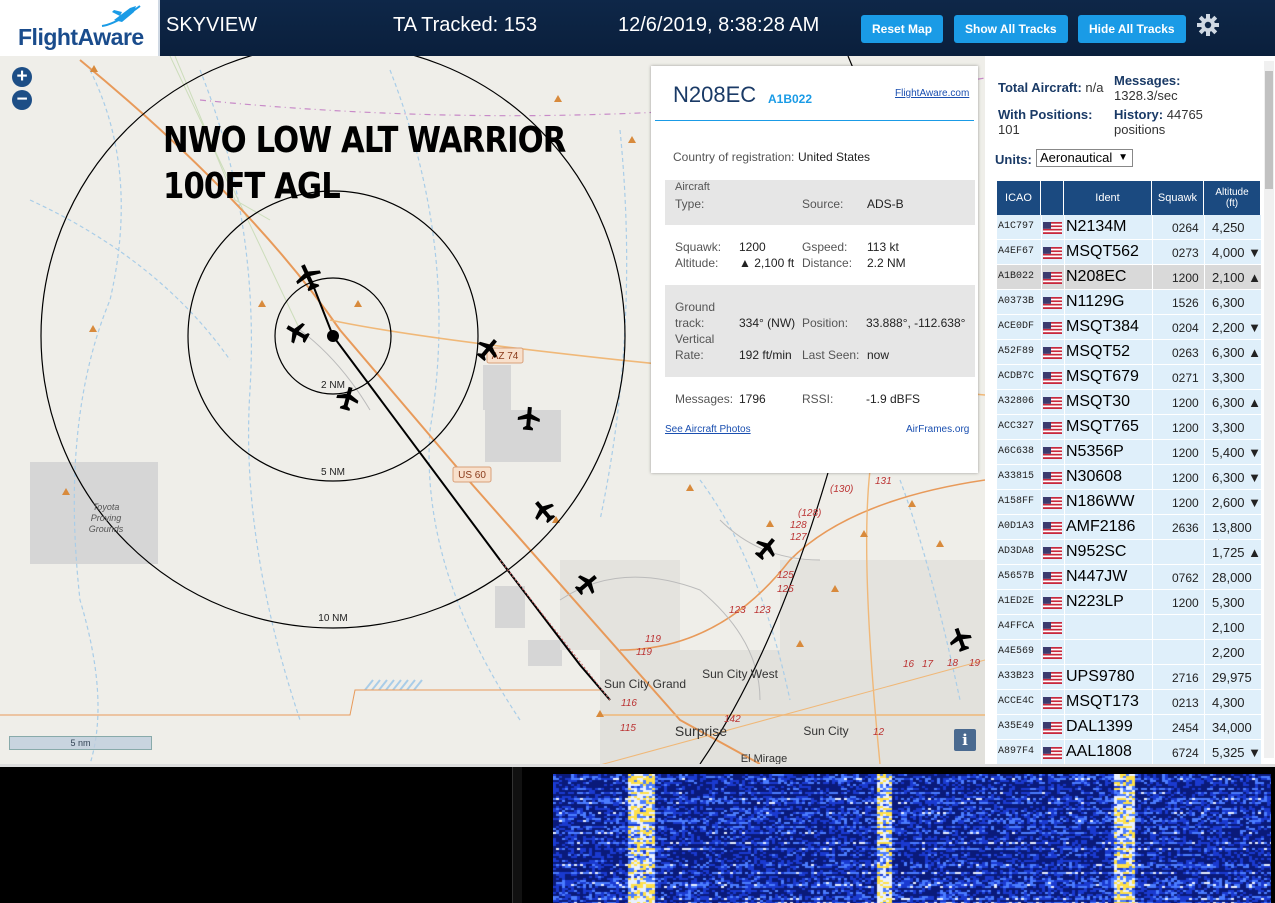 This screenshot has width=1275, height=903. What do you see at coordinates (752, 247) in the screenshot?
I see `squawk-value: 1200` at bounding box center [752, 247].